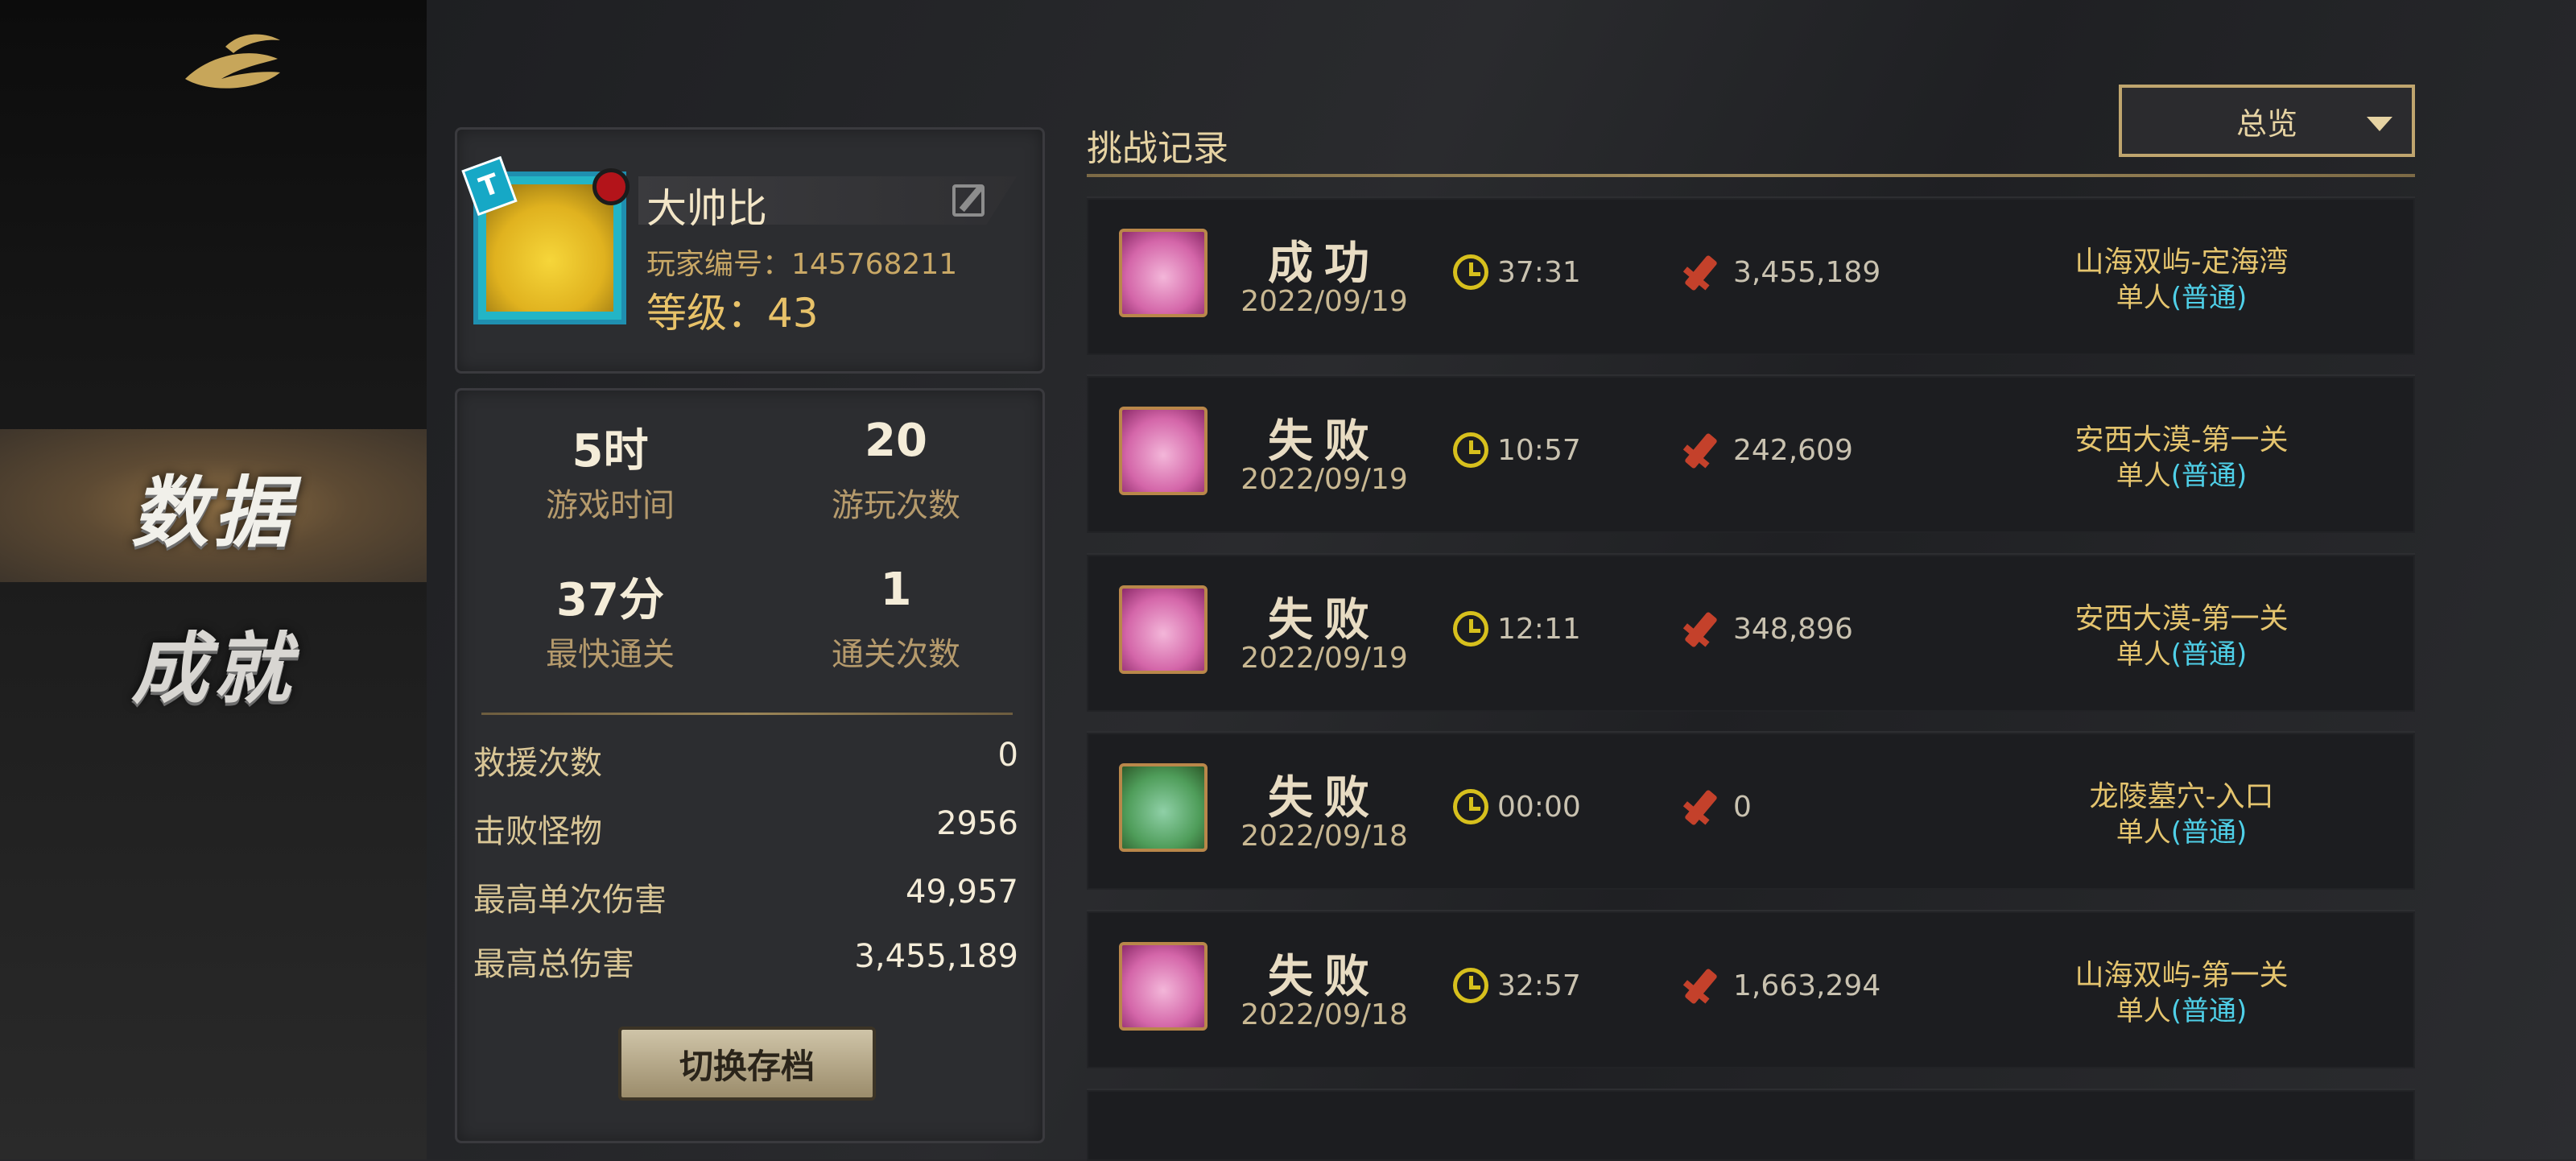  I want to click on nav-tab-achievement: 成就, so click(213, 661).